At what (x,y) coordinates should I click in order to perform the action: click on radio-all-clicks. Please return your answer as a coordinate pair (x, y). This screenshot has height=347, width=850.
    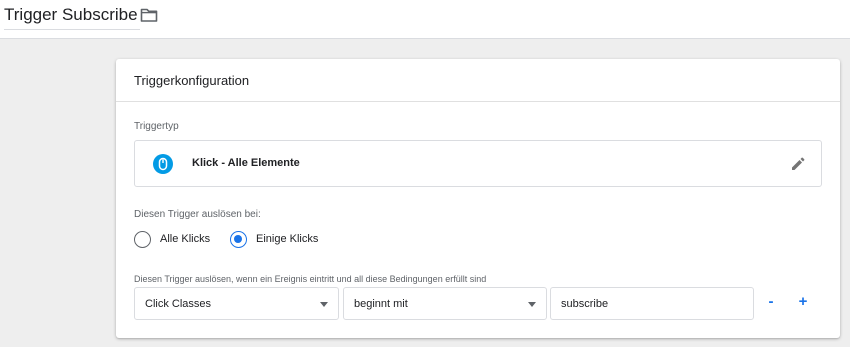
    Looking at the image, I should click on (142, 239).